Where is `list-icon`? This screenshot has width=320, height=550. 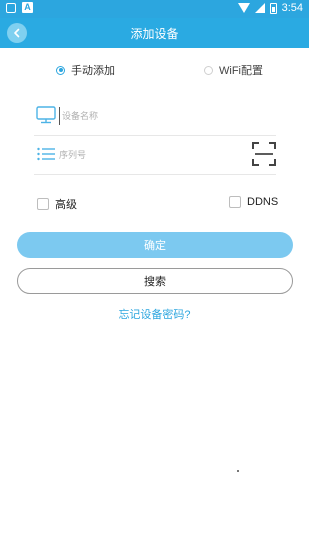 list-icon is located at coordinates (46, 154).